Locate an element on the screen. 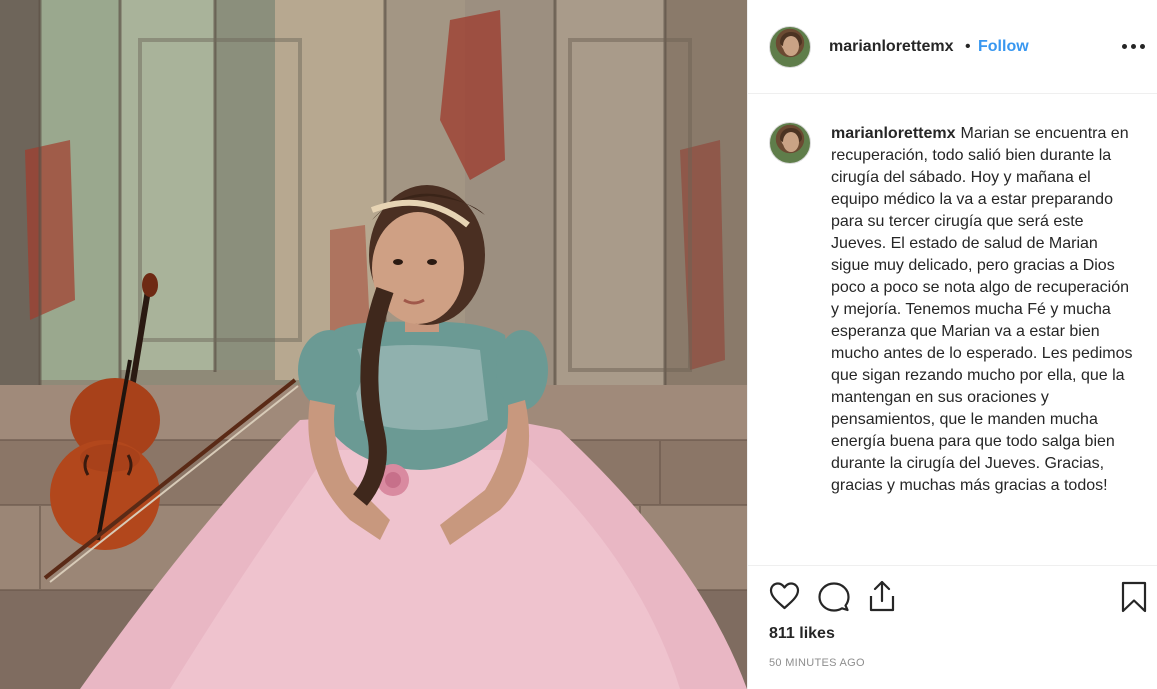 This screenshot has height=689, width=1157. actions-section: 811 likes 50 MINUTES AGO is located at coordinates (952, 627).